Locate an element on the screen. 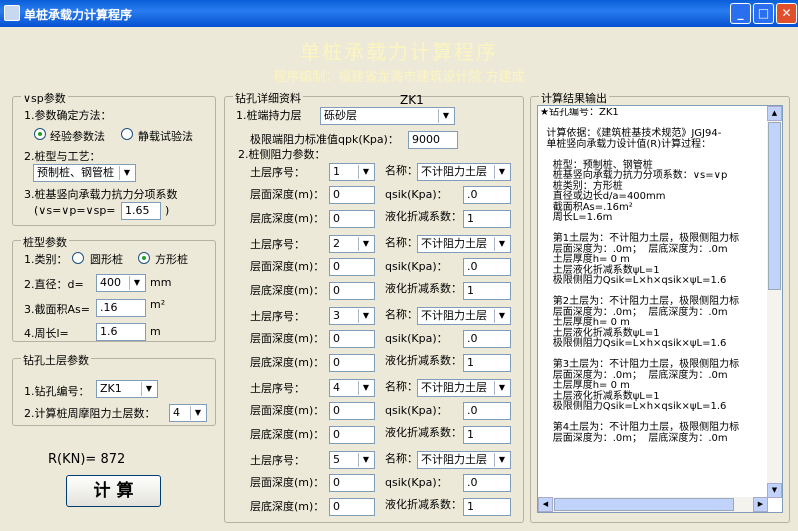 Image resolution: width=798 pixels, height=531 pixels. scroll-up-icon: ▲ is located at coordinates (774, 113).